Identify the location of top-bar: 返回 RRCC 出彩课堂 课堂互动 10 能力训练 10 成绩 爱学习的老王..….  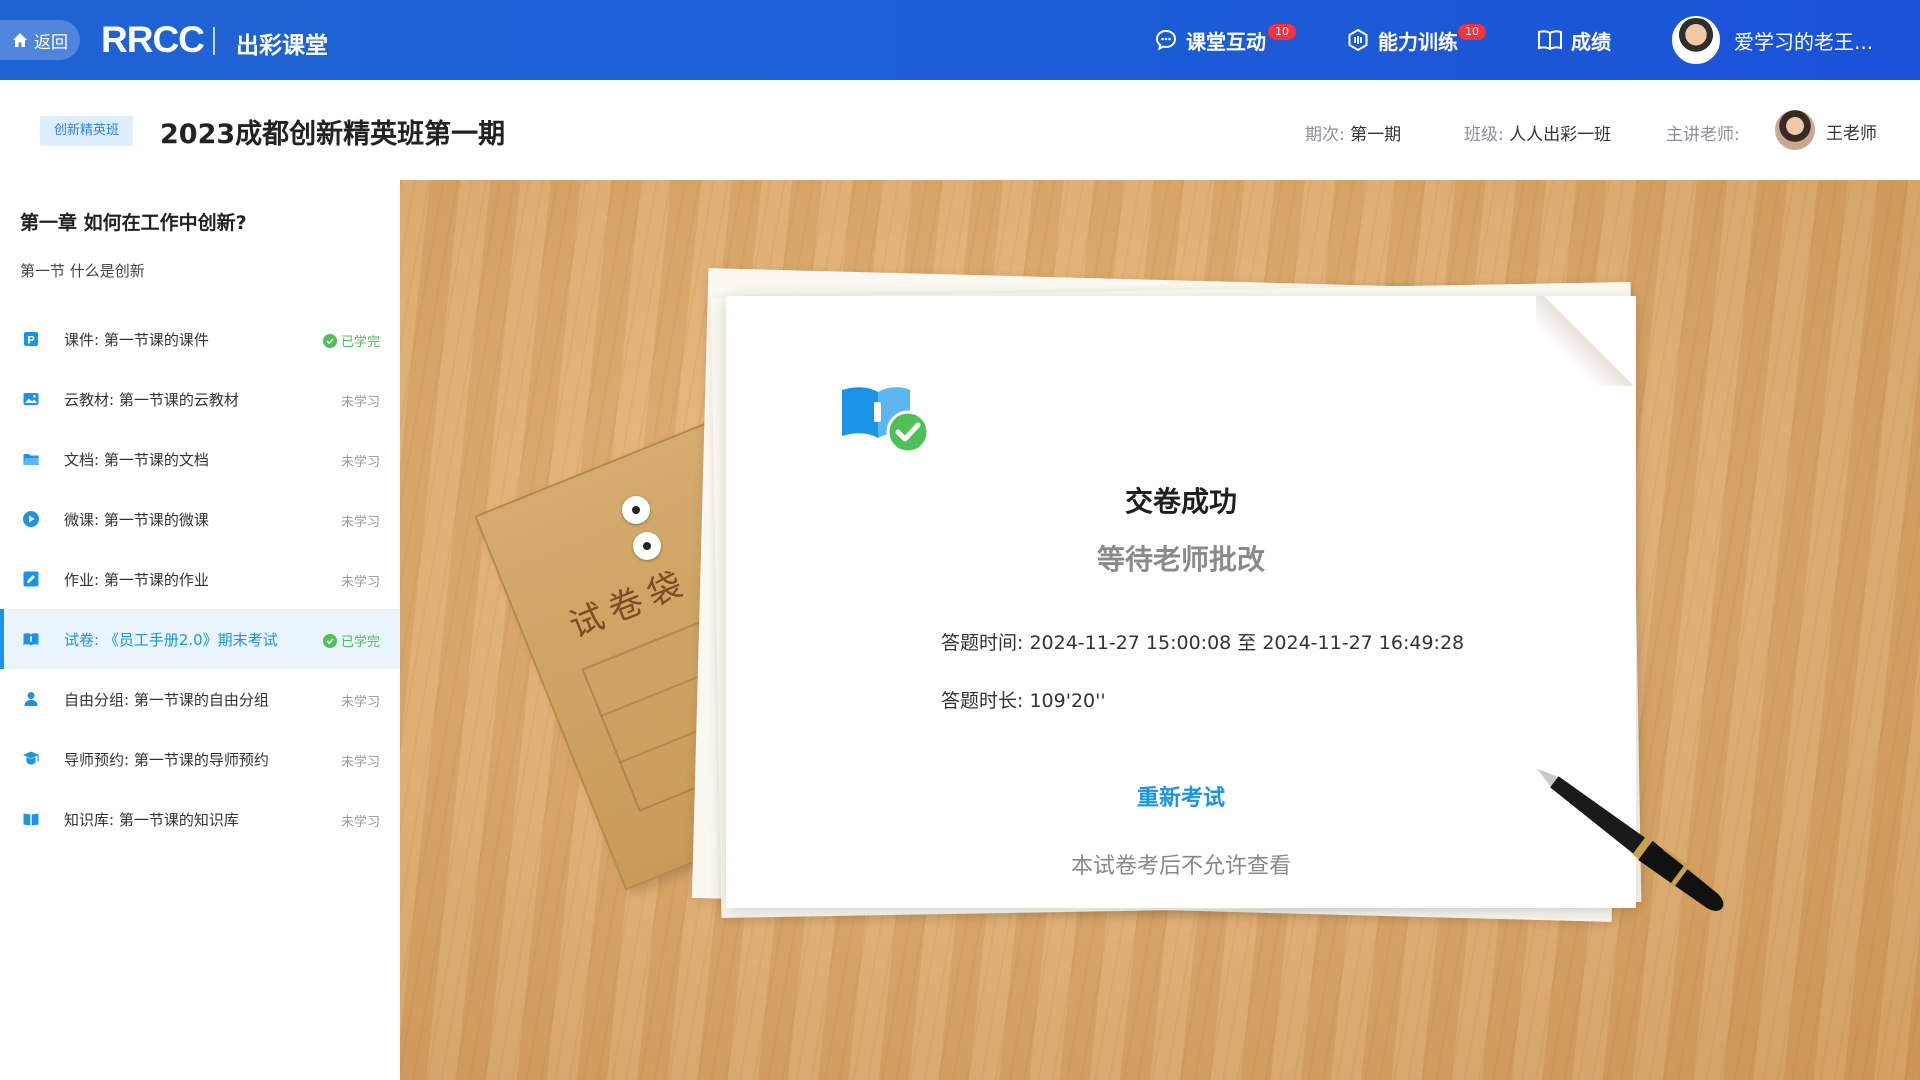
(960, 40).